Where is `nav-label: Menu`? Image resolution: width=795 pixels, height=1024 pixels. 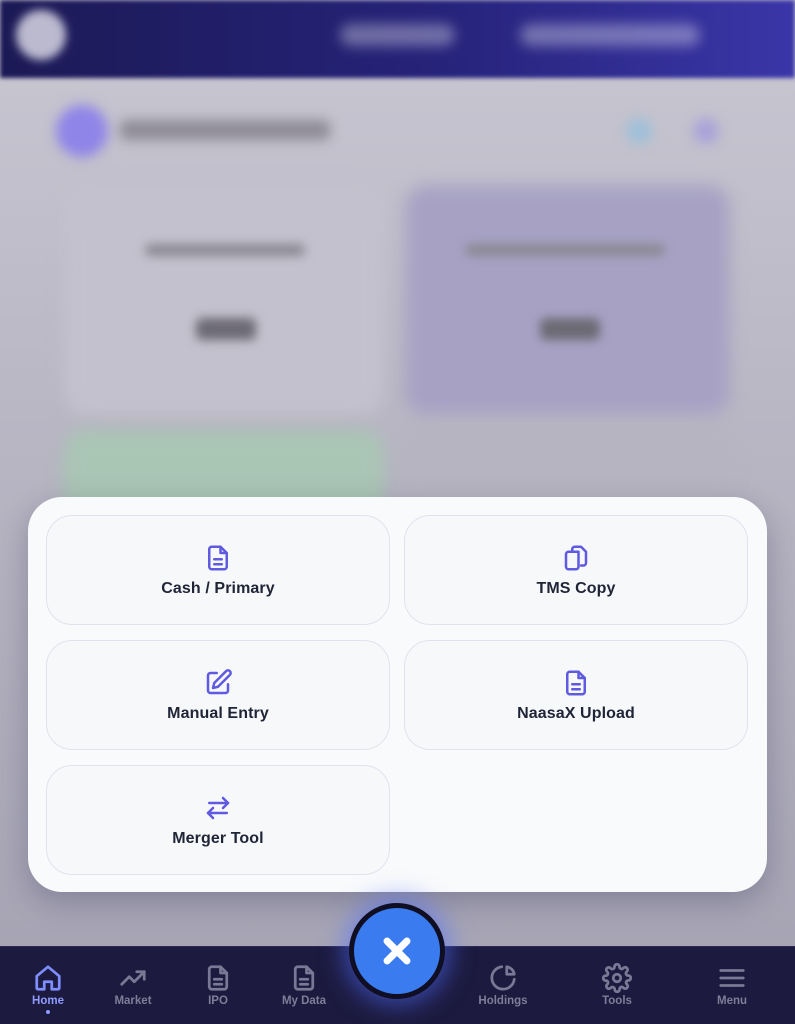
nav-label: Menu is located at coordinates (732, 1001).